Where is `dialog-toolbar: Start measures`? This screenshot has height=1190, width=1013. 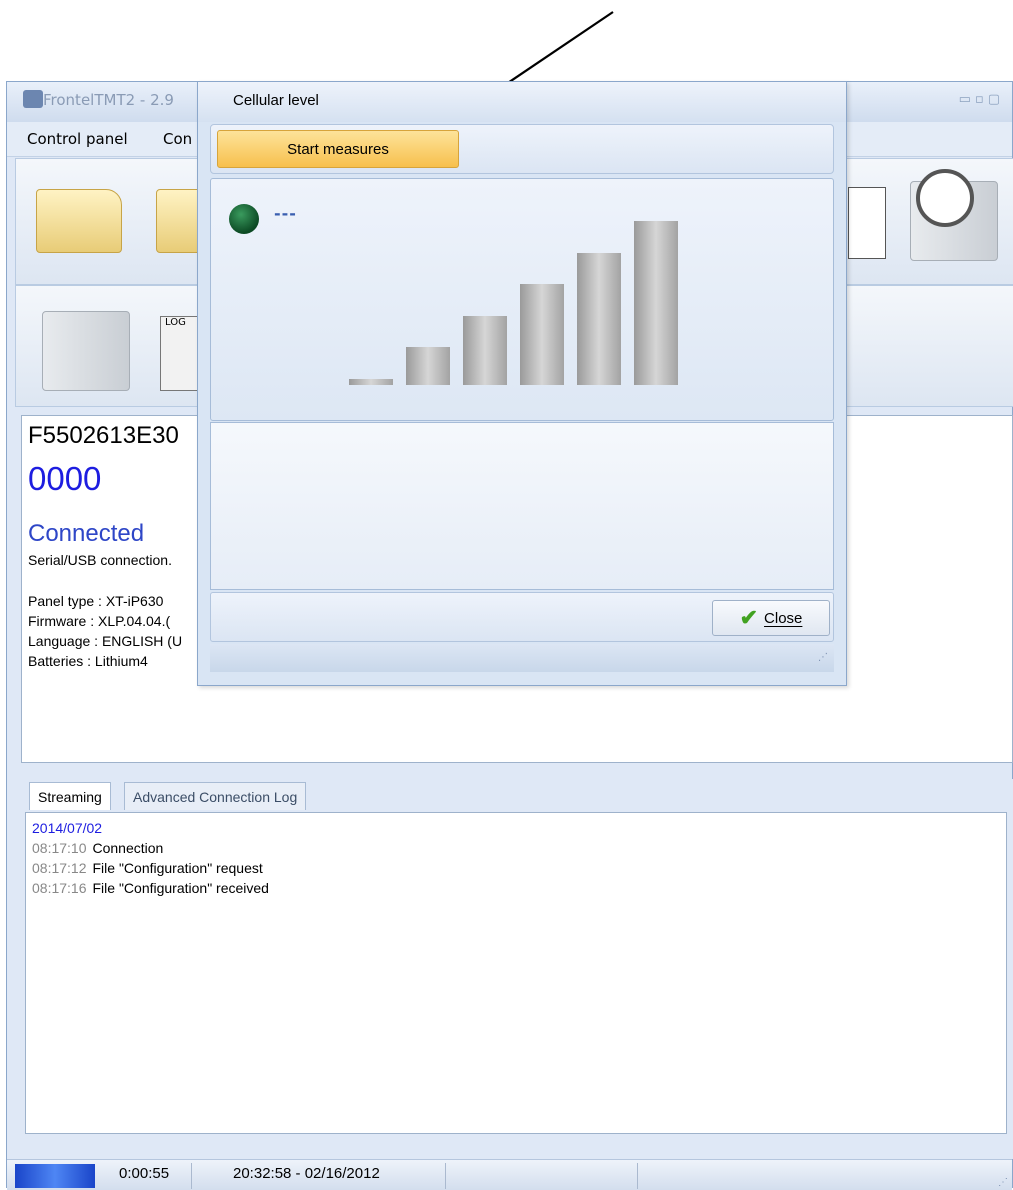 dialog-toolbar: Start measures is located at coordinates (522, 149).